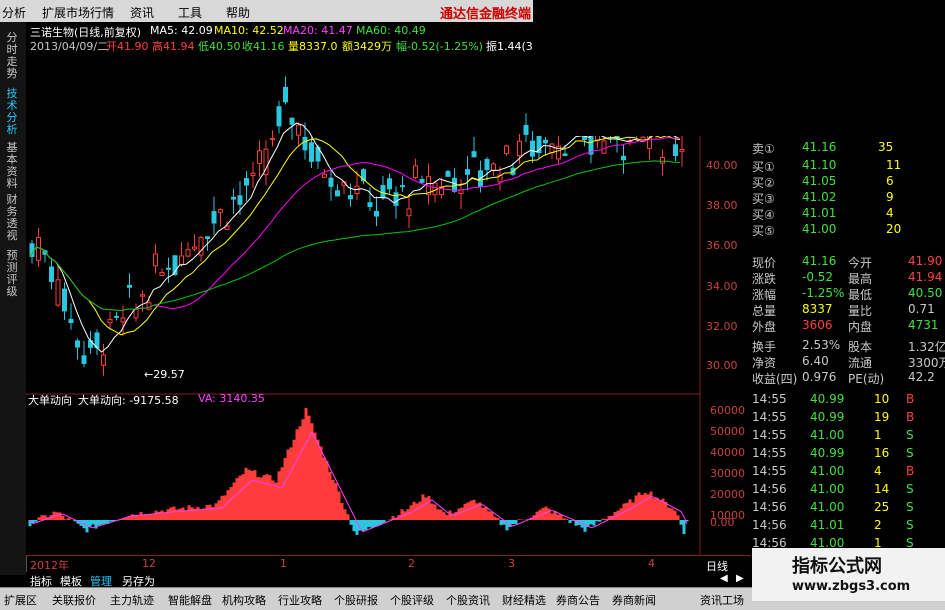 The image size is (945, 610). What do you see at coordinates (356, 600) in the screenshot?
I see `toolbar-item: 个股研报` at bounding box center [356, 600].